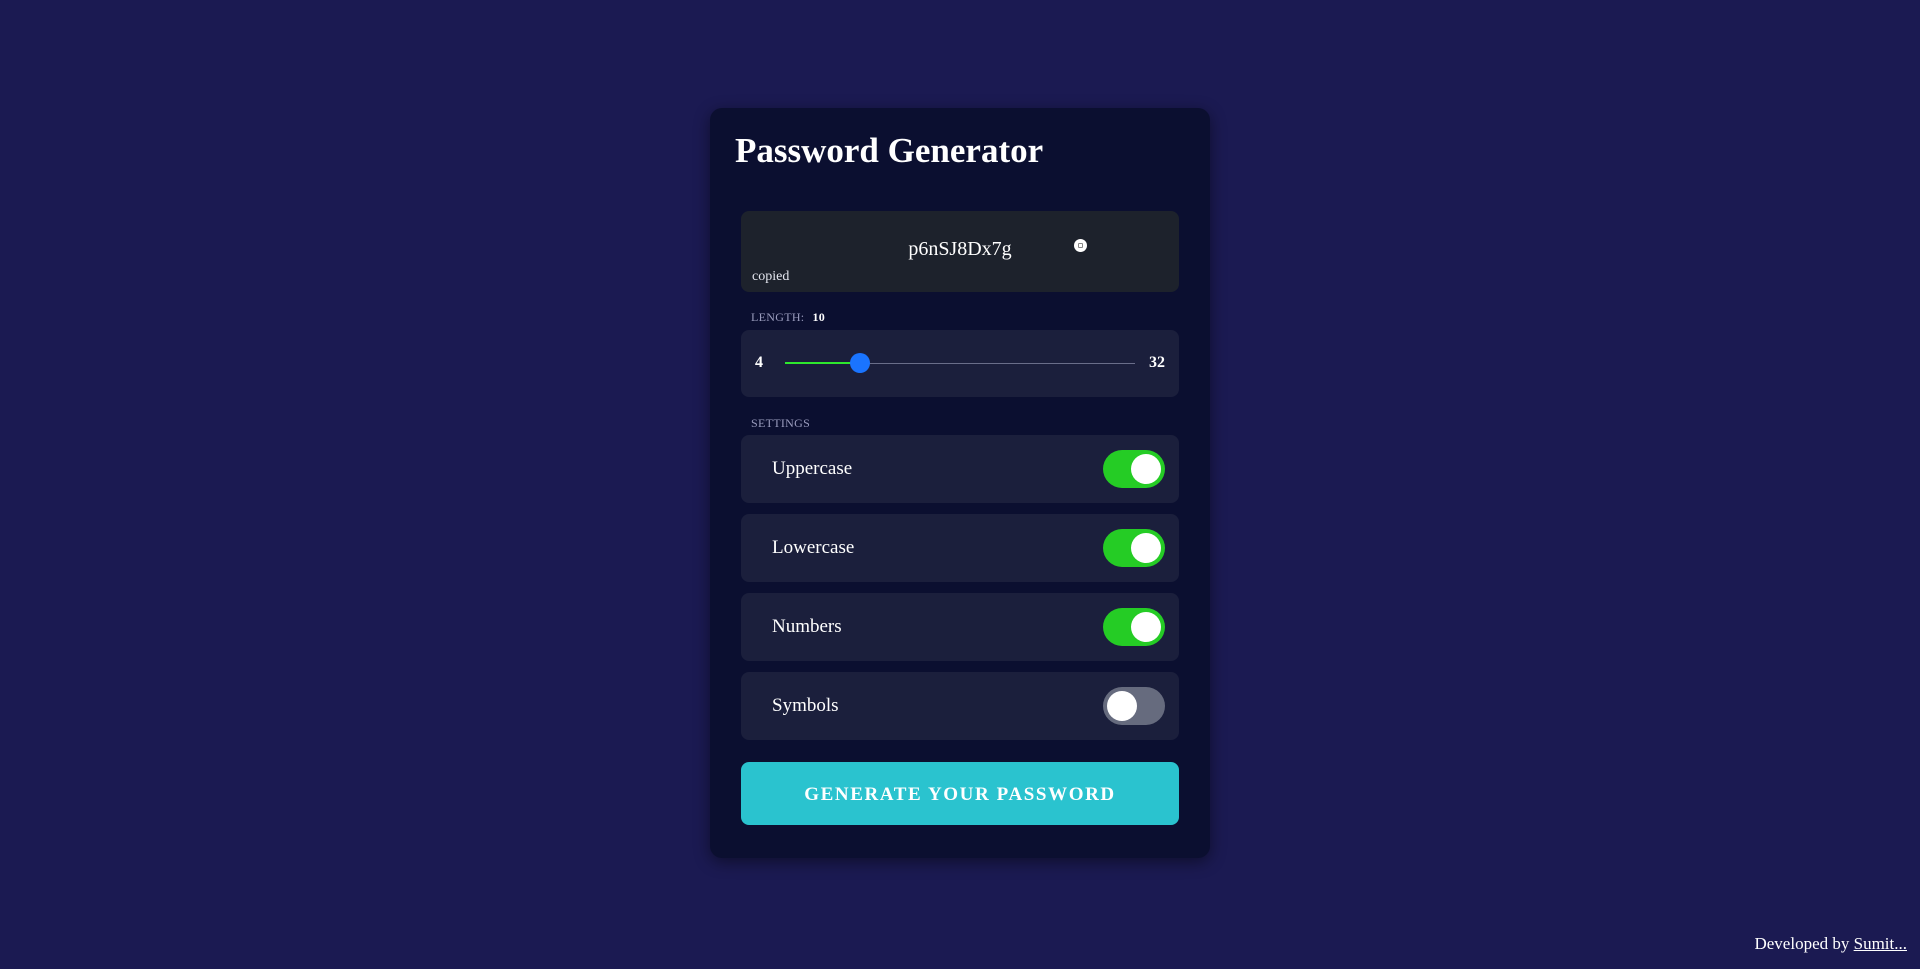 This screenshot has height=969, width=1920. What do you see at coordinates (960, 548) in the screenshot?
I see `setting-lowercase: Lowercase` at bounding box center [960, 548].